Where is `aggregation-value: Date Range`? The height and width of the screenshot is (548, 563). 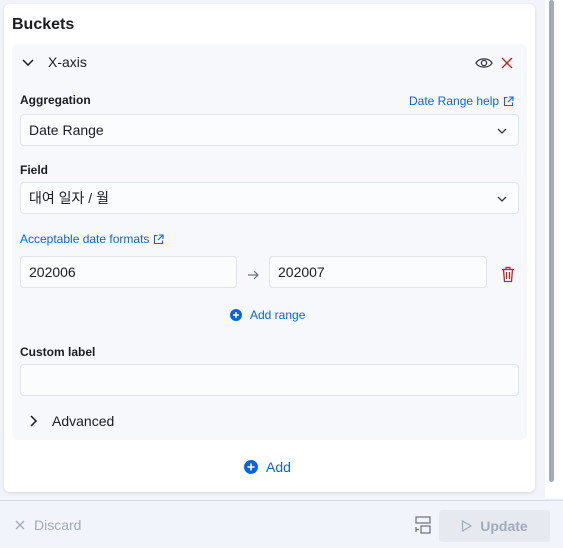
aggregation-value: Date Range is located at coordinates (66, 130).